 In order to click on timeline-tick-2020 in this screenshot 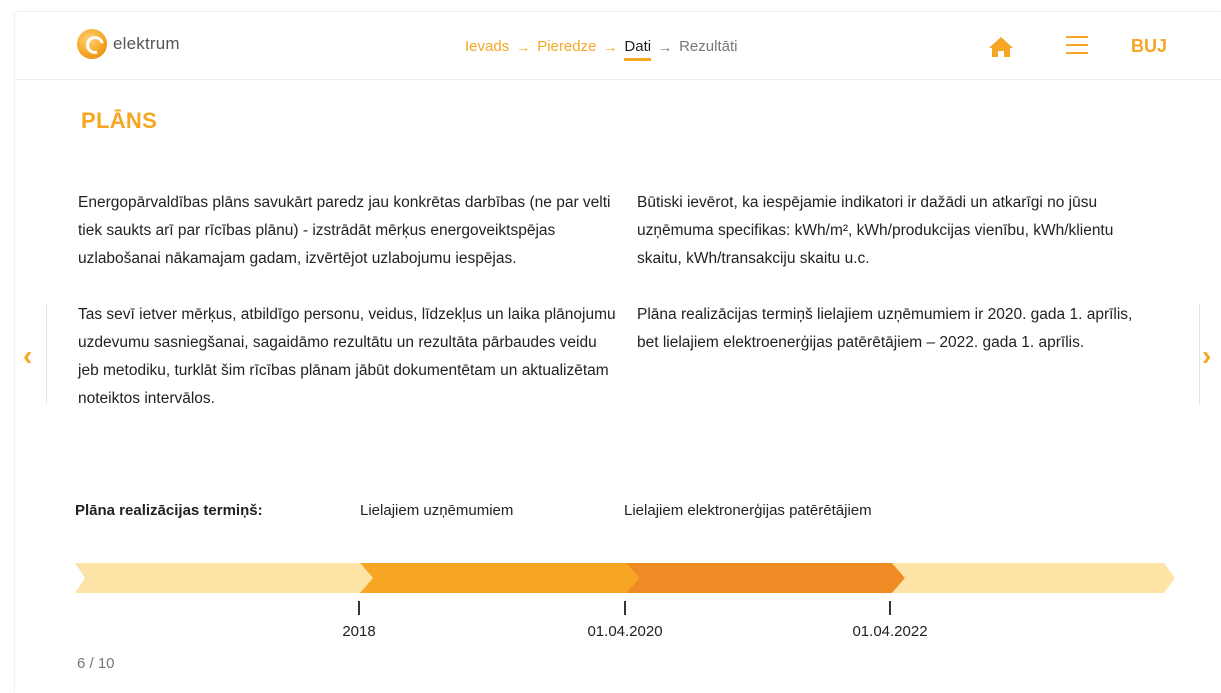, I will do `click(625, 608)`.